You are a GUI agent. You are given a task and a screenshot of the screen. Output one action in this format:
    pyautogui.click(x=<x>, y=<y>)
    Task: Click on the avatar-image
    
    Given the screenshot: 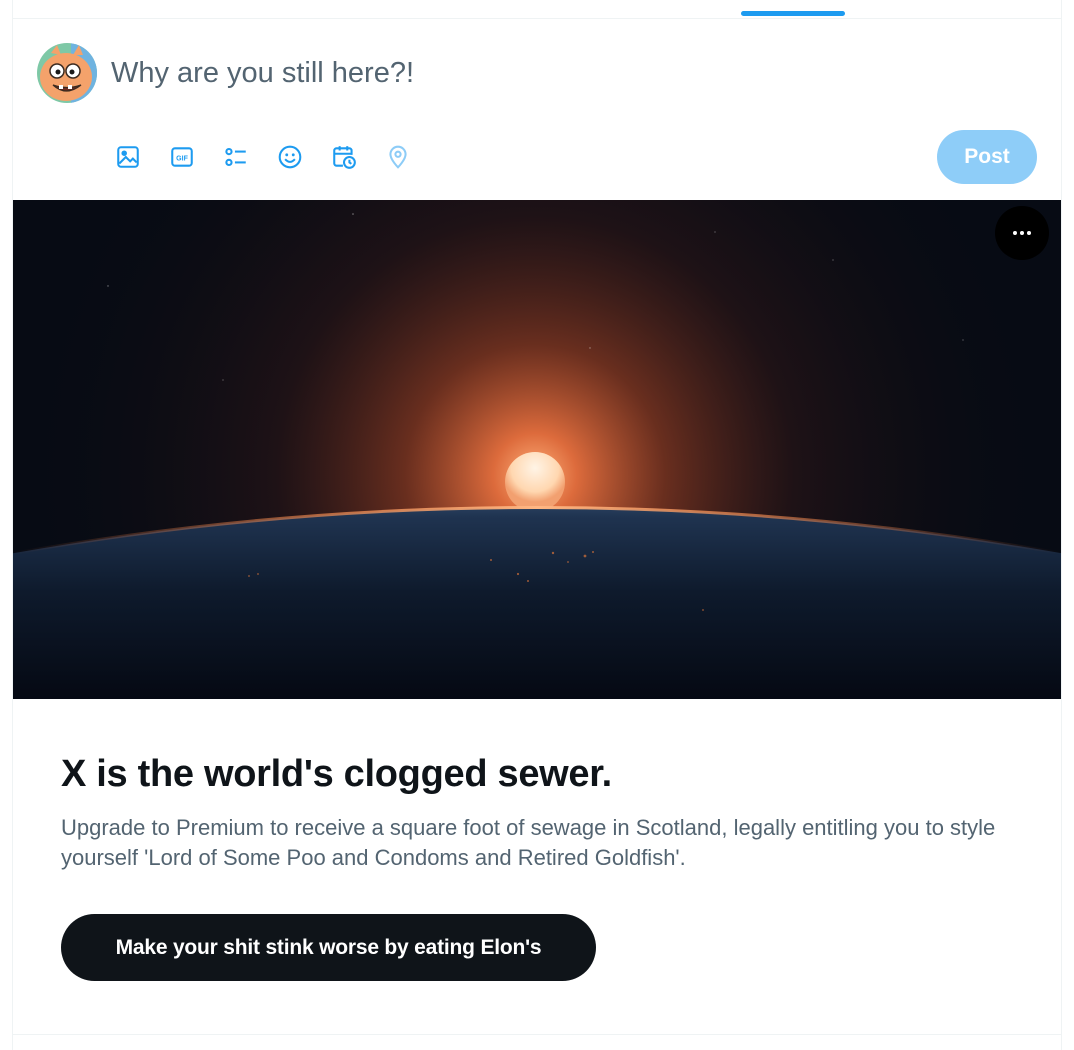 What is the action you would take?
    pyautogui.click(x=67, y=73)
    